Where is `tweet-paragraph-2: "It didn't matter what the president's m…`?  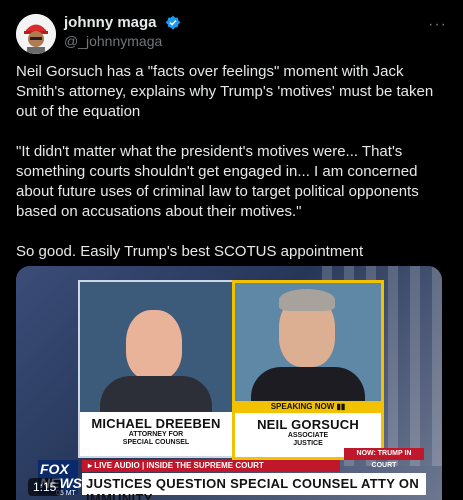 tweet-paragraph-2: "It didn't matter what the president's m… is located at coordinates (217, 181).